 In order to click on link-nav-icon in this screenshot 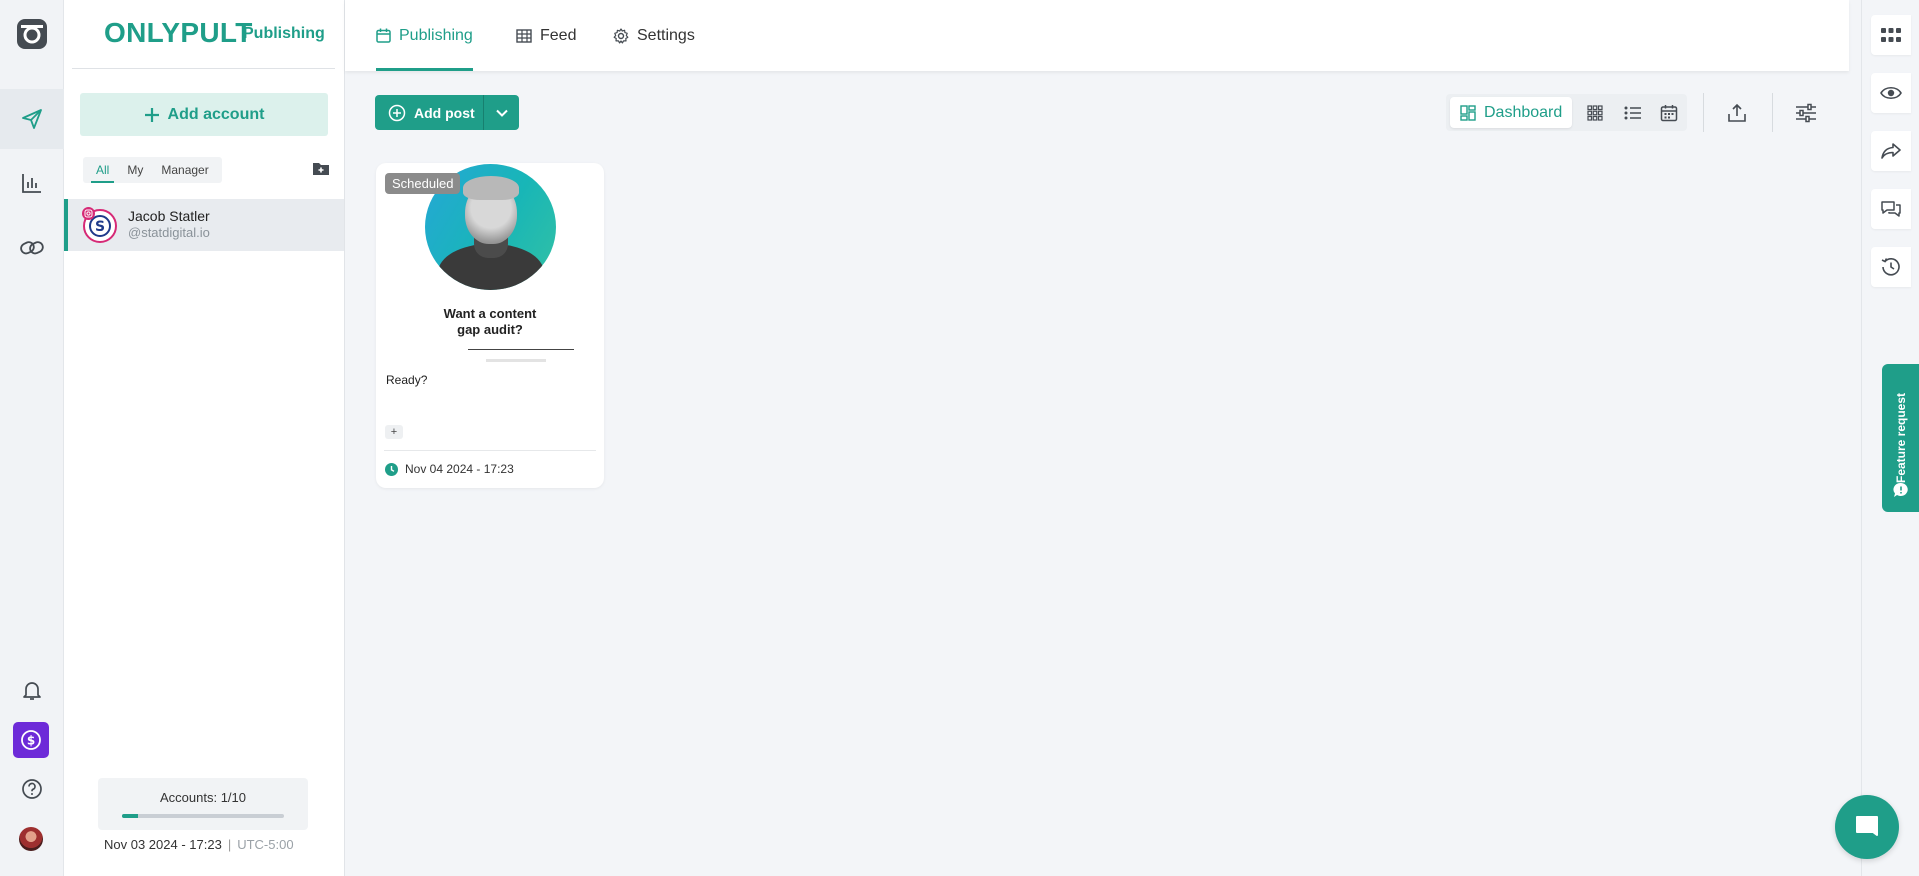, I will do `click(32, 248)`.